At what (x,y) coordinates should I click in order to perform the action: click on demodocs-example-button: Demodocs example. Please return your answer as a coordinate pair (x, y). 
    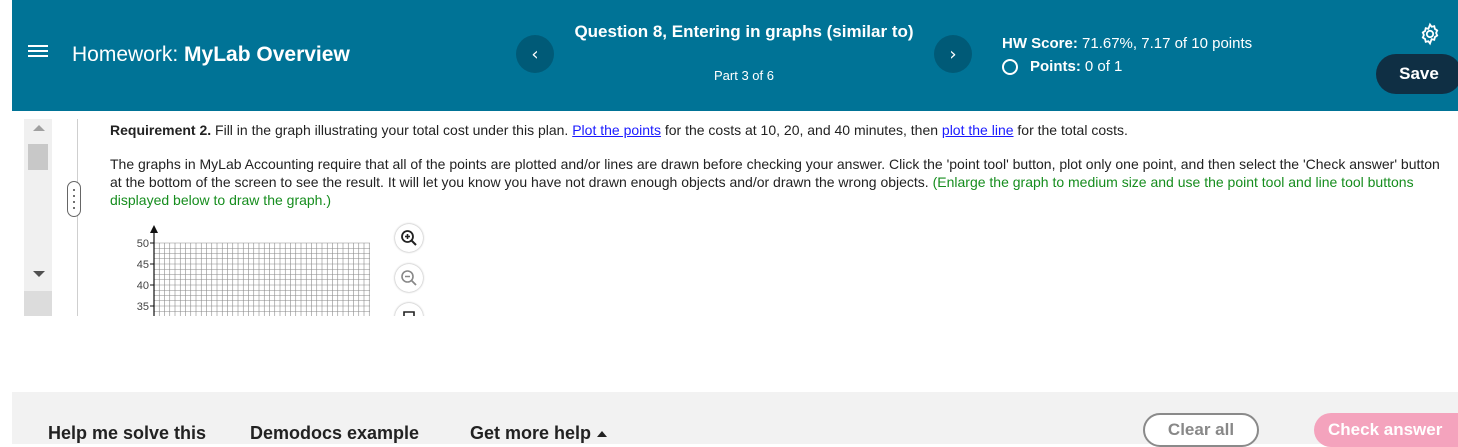
    Looking at the image, I should click on (334, 433).